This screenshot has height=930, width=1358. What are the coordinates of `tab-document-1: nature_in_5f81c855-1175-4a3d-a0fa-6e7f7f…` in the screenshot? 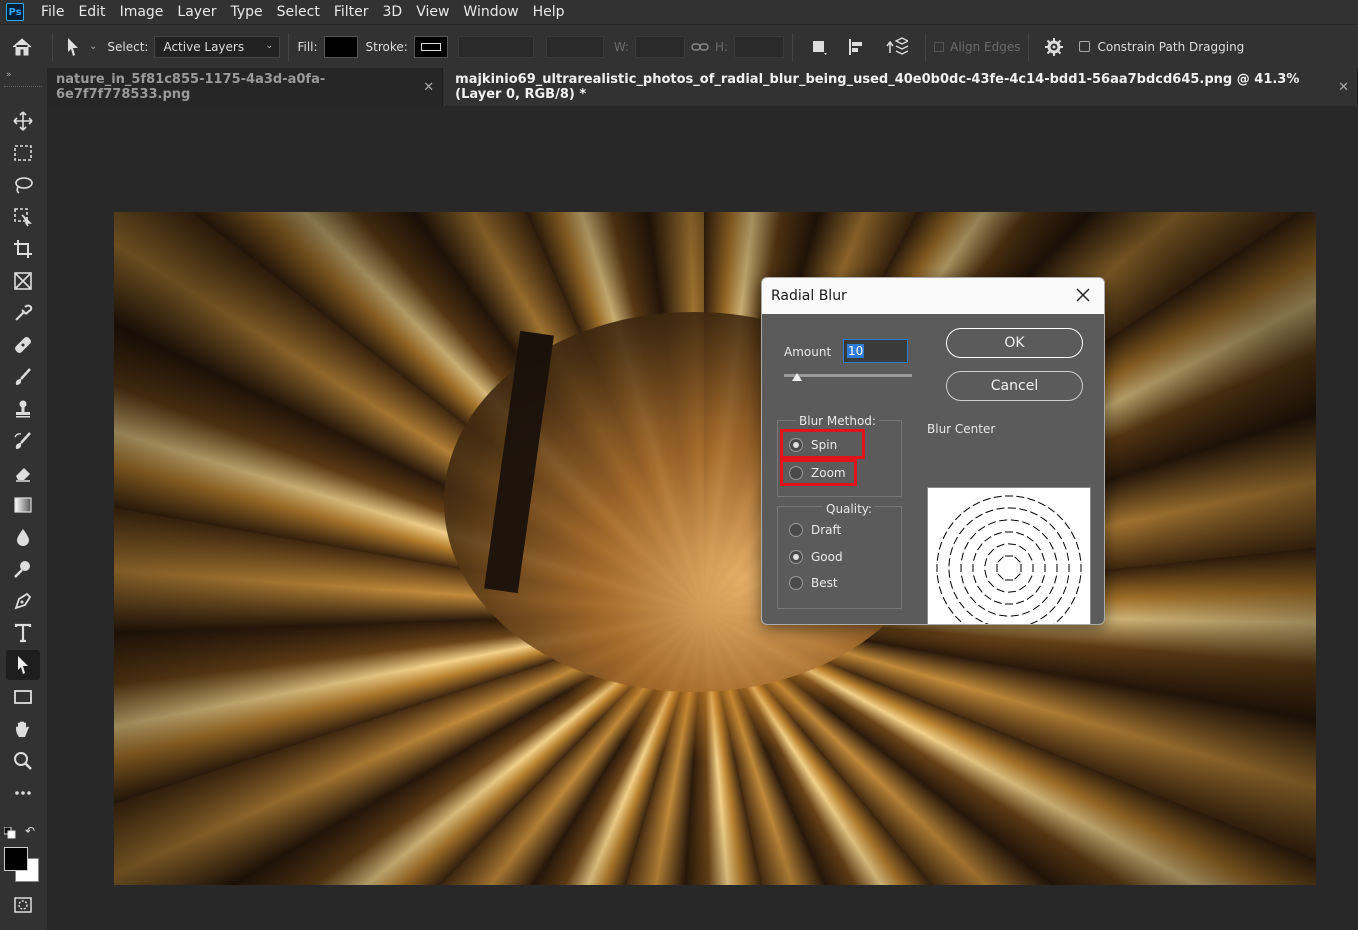 It's located at (246, 87).